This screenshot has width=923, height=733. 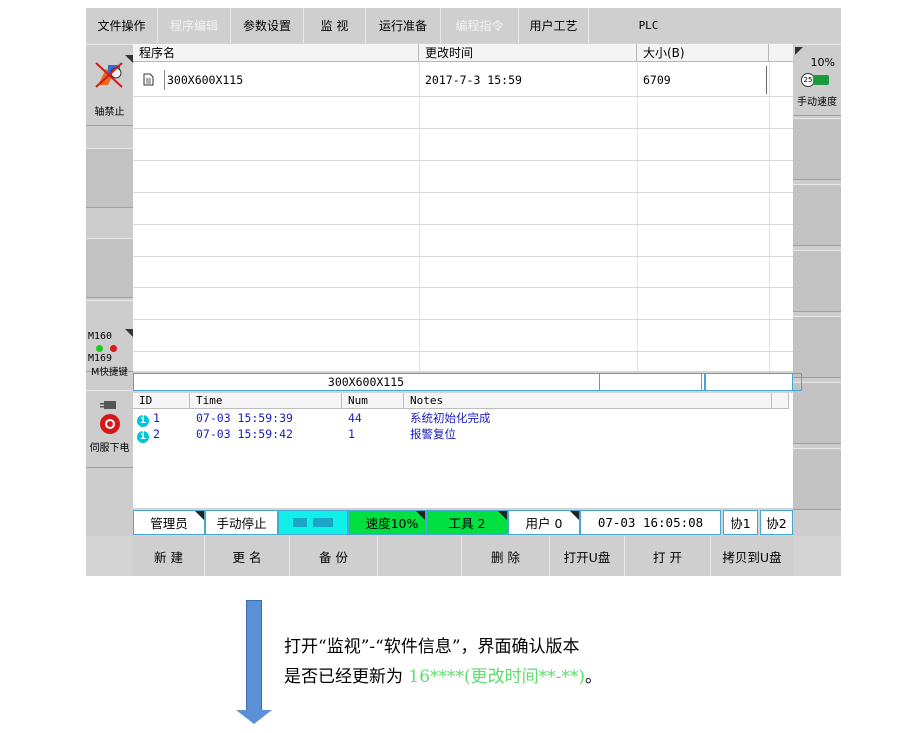 What do you see at coordinates (373, 401) in the screenshot?
I see `alarm-header-num: Num` at bounding box center [373, 401].